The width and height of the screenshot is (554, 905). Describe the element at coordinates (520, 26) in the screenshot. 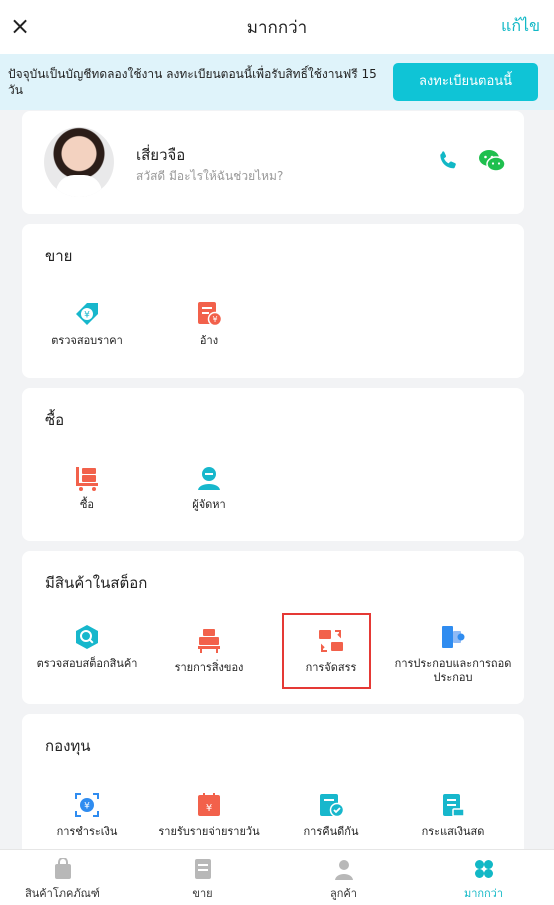

I see `edit-button: แก้ไข` at that location.